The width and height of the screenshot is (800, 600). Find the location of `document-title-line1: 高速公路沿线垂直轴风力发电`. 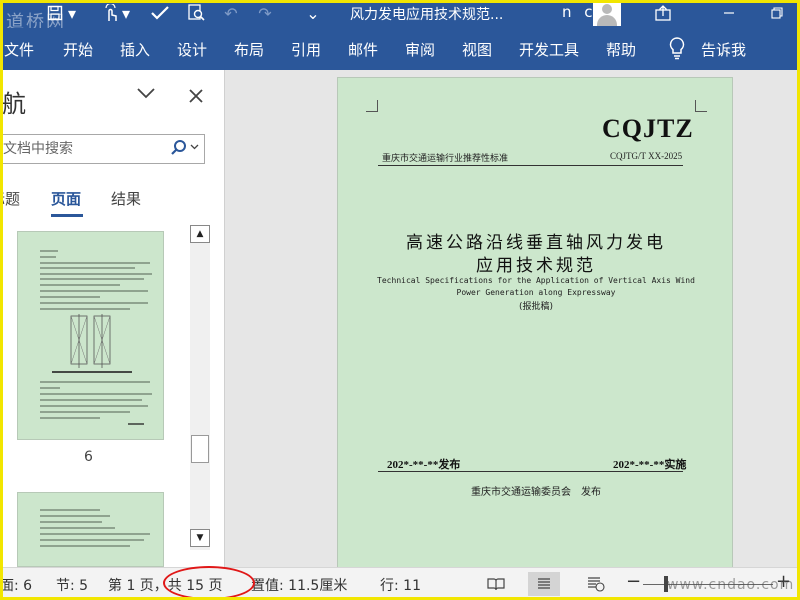

document-title-line1: 高速公路沿线垂直轴风力发电 is located at coordinates (536, 243).